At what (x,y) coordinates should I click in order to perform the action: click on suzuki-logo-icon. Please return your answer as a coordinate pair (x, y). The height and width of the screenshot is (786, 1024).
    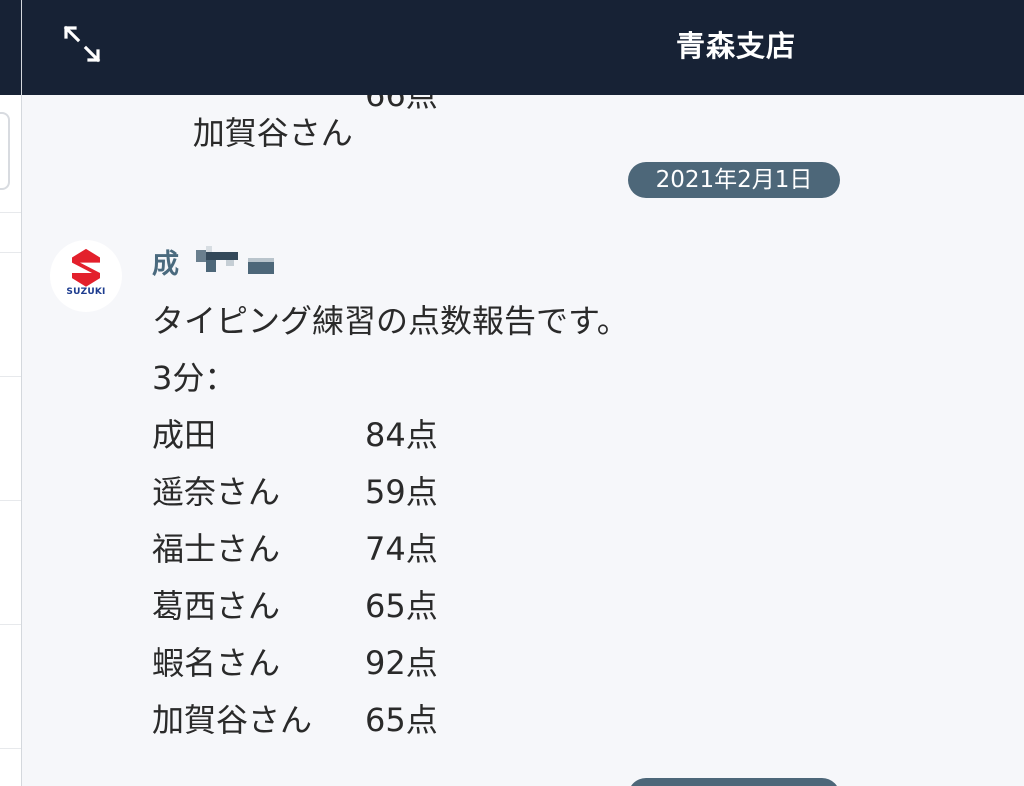
    Looking at the image, I should click on (86, 267).